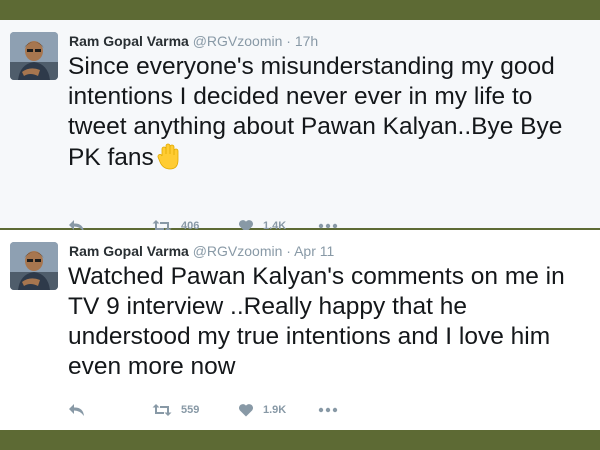  I want to click on like-button: 1.9K, so click(262, 410).